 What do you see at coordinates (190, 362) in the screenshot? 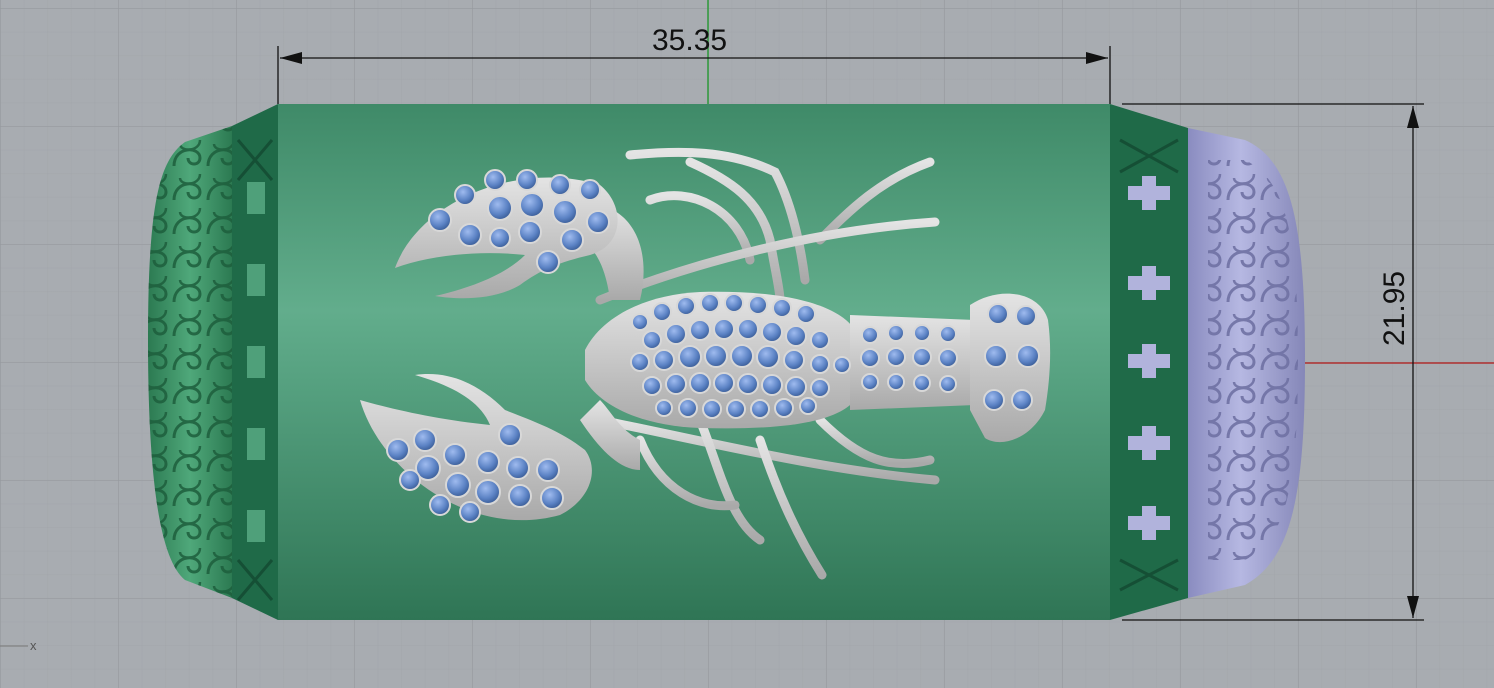
I see `left-side-panel` at bounding box center [190, 362].